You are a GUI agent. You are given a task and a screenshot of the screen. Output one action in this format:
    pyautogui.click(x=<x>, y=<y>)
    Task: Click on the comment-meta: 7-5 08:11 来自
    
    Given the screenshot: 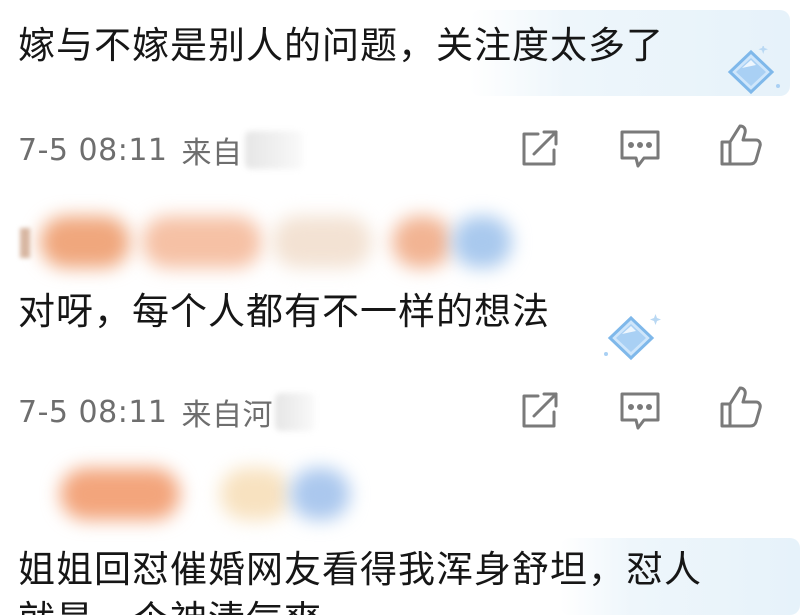 What is the action you would take?
    pyautogui.click(x=160, y=150)
    